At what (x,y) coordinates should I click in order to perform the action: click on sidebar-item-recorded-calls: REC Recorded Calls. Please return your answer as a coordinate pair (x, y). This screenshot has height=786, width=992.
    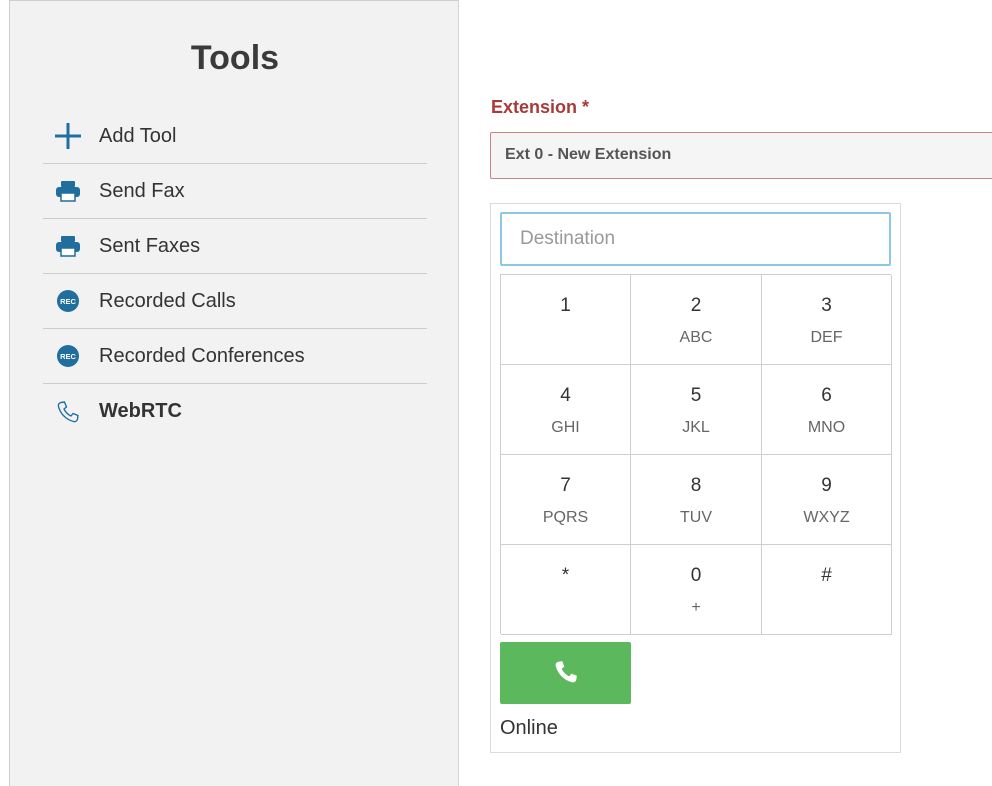
    Looking at the image, I should click on (235, 301).